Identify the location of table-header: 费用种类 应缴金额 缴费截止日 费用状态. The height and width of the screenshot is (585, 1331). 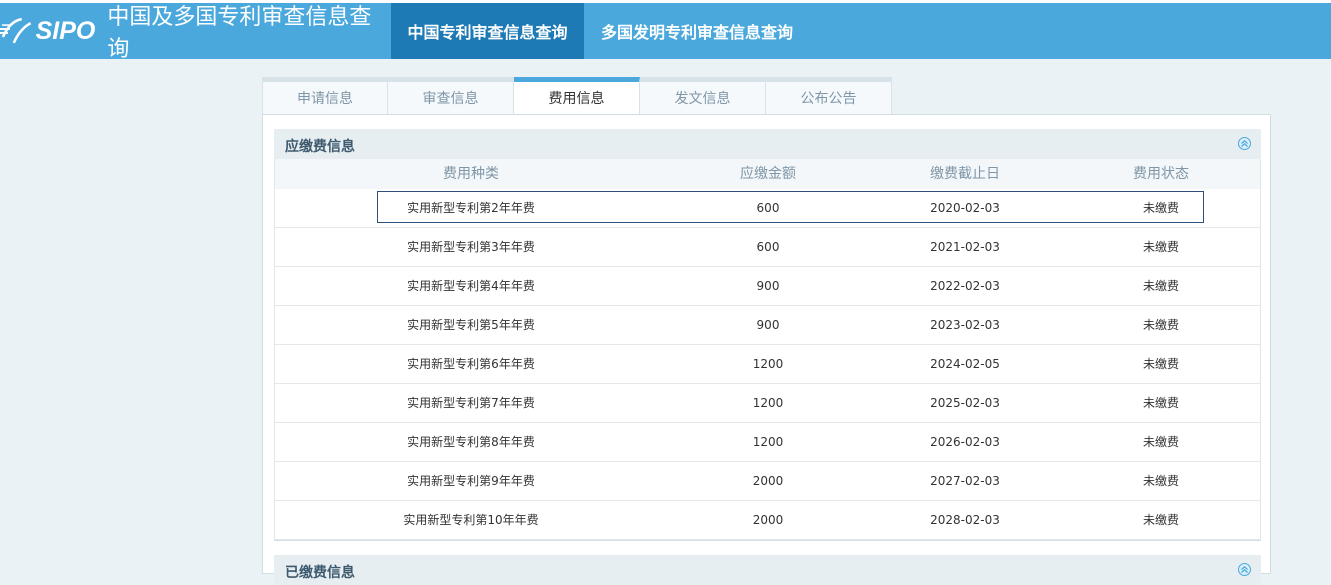
(767, 174).